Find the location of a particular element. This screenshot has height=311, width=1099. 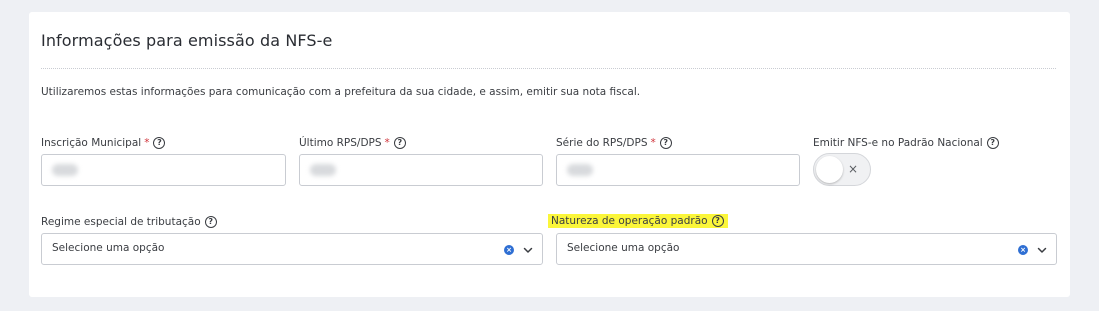

natureza-operacao-label-text: Natureza de operação padrão is located at coordinates (629, 221).